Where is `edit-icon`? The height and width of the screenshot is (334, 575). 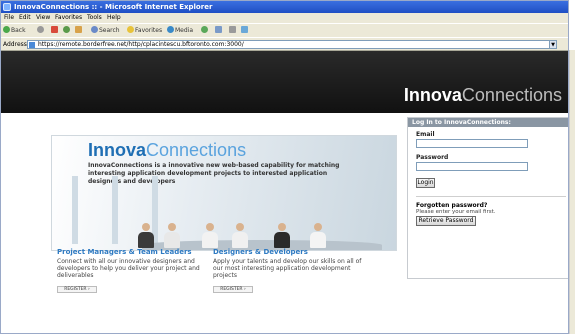 edit-icon is located at coordinates (244, 29).